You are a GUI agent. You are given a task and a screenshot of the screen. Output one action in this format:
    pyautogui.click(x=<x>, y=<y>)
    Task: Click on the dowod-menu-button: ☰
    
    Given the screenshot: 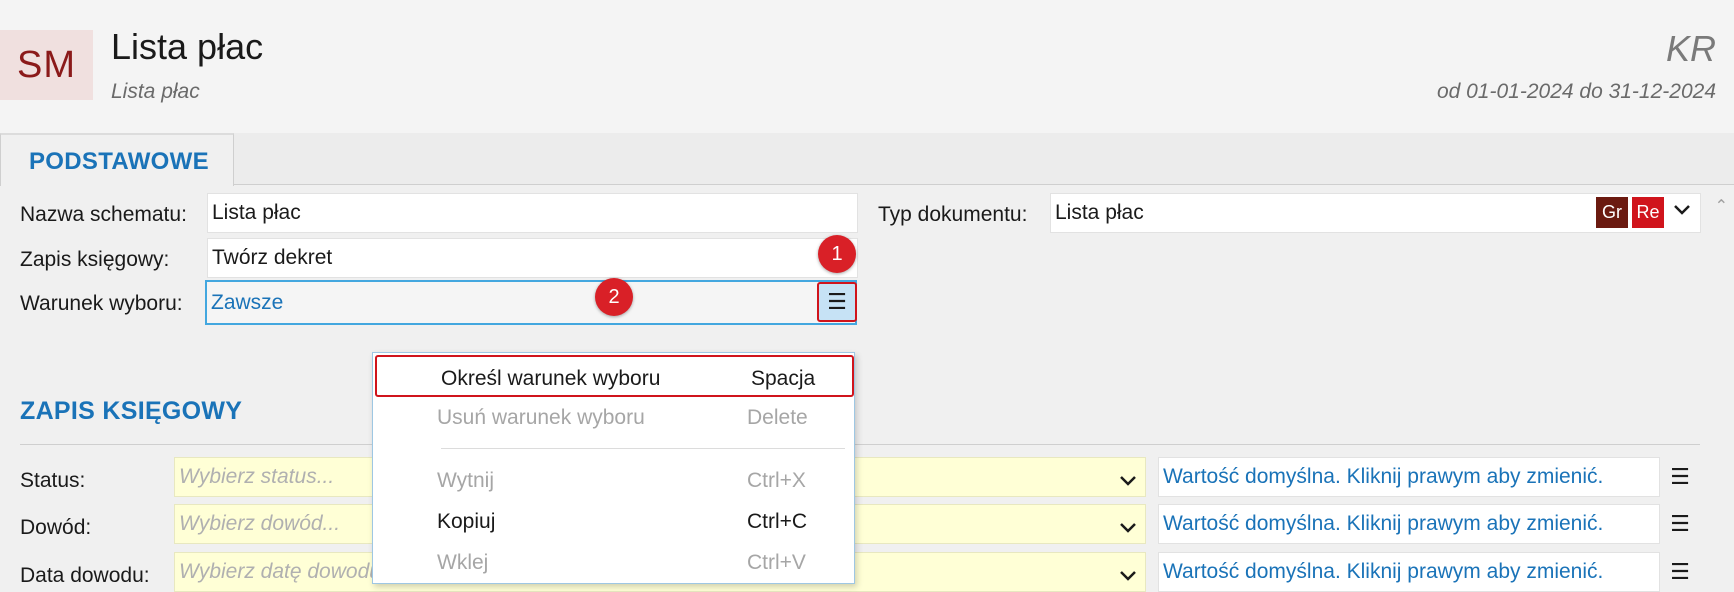 What is the action you would take?
    pyautogui.click(x=1680, y=524)
    